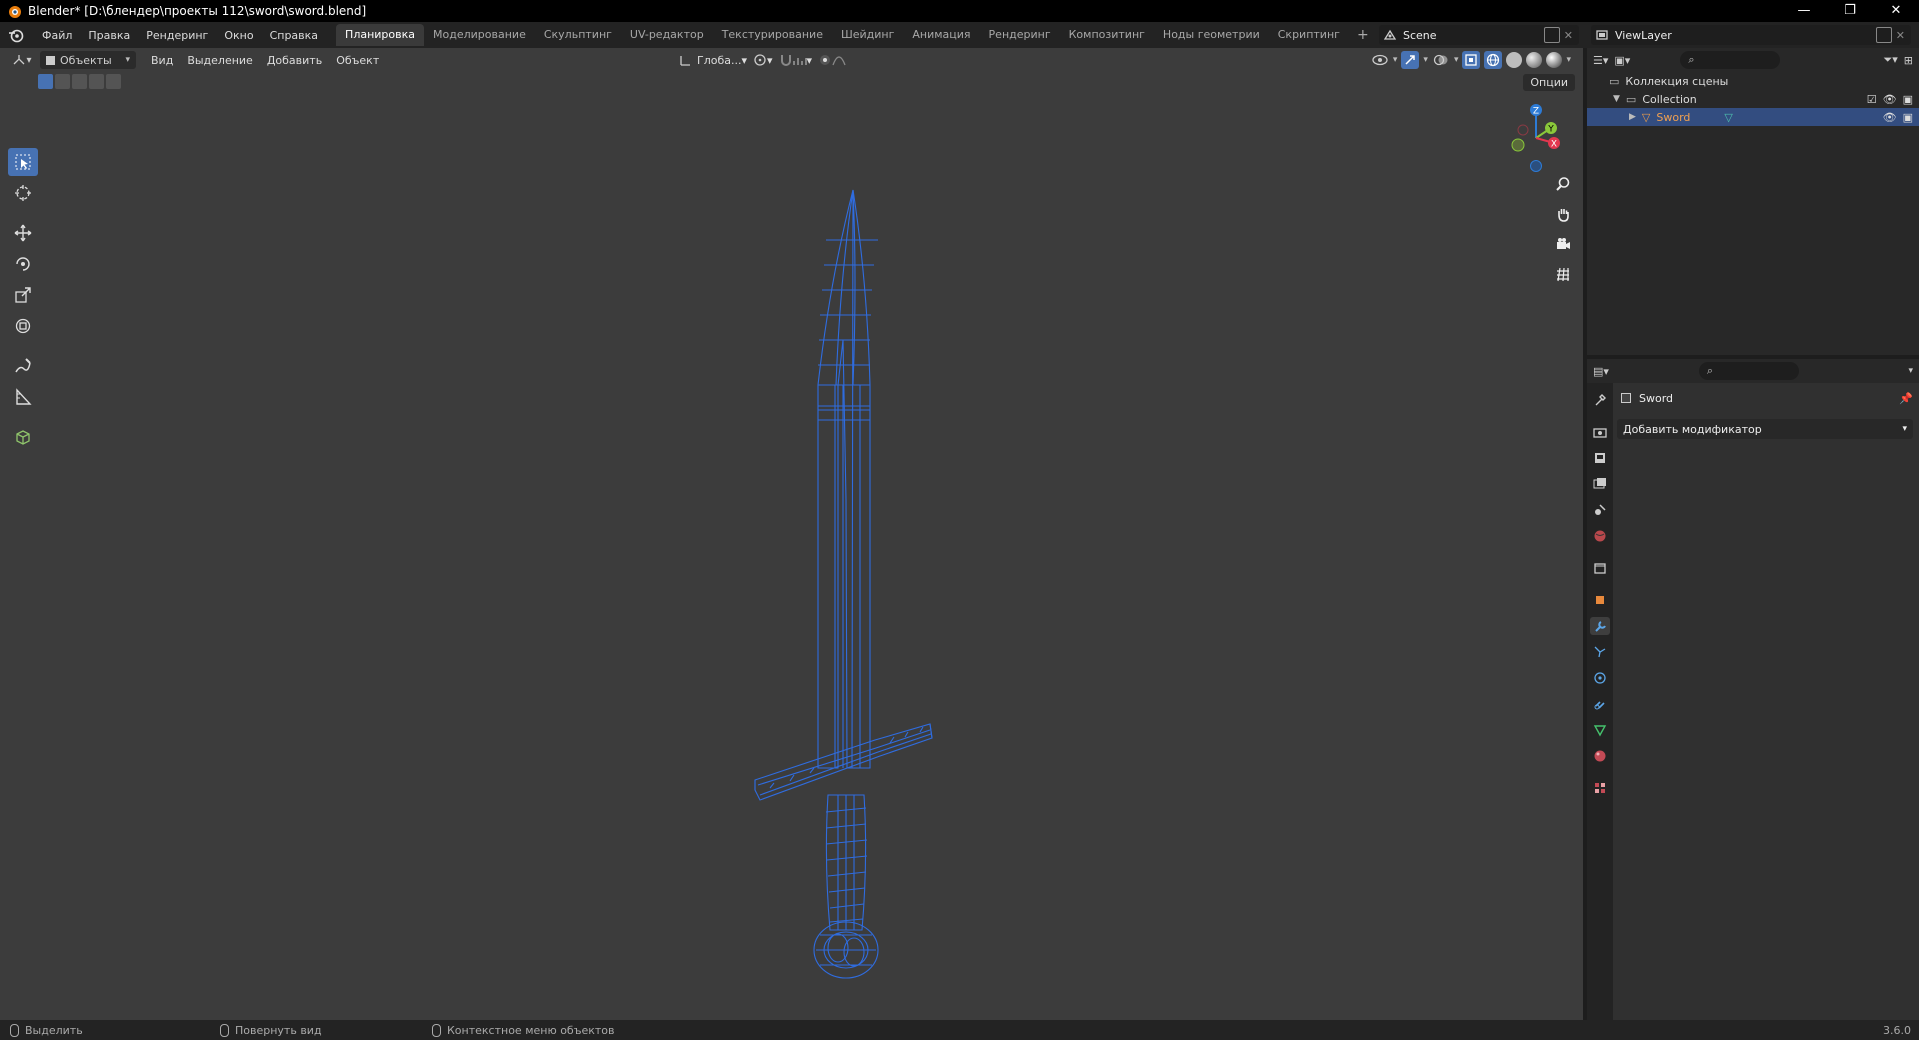 This screenshot has width=1919, height=1040. Describe the element at coordinates (1600, 788) in the screenshot. I see `texture-tab-icon` at that location.